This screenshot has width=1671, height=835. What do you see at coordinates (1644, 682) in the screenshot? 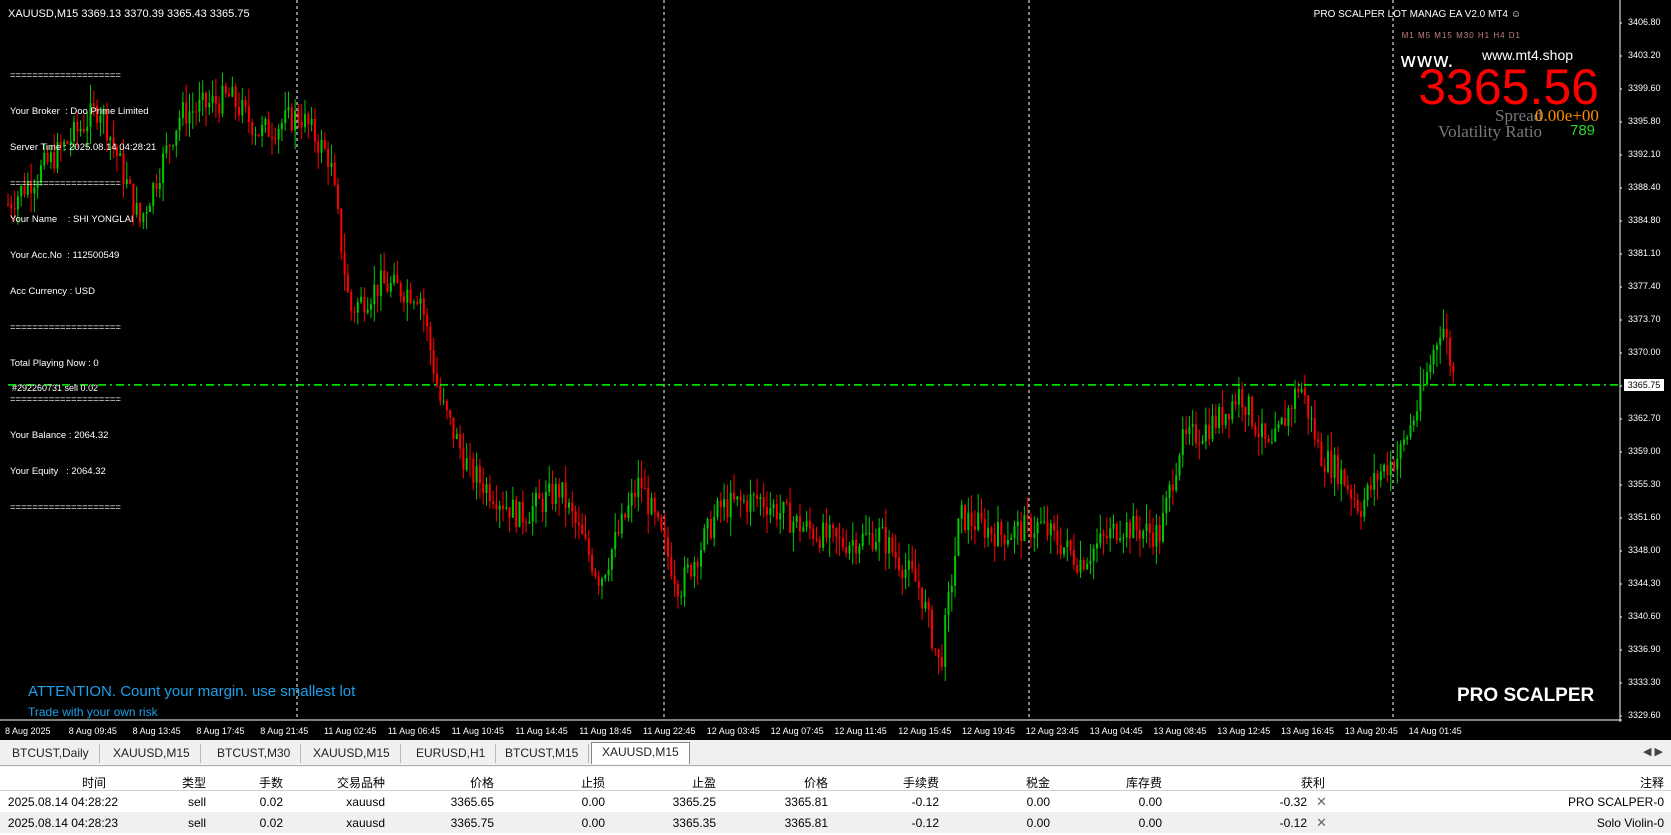
I see `price-axis-label: 3333.30` at bounding box center [1644, 682].